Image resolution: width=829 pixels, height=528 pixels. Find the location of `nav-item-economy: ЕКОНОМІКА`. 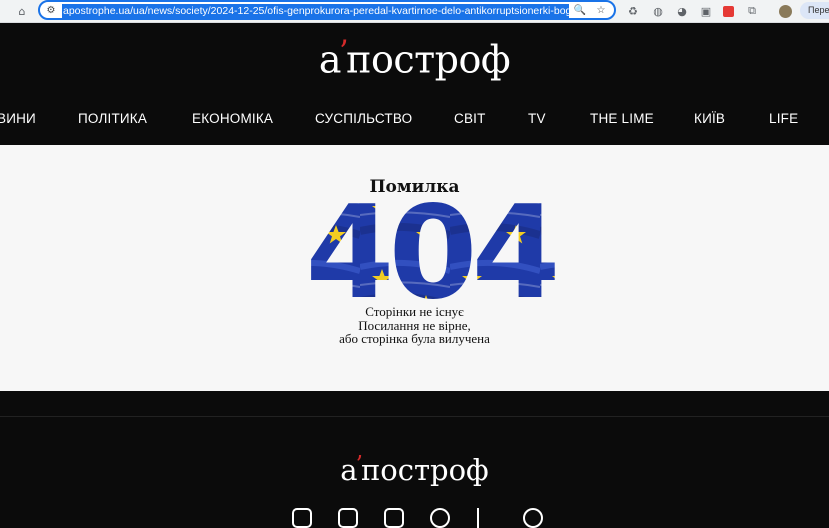

nav-item-economy: ЕКОНОМІКА is located at coordinates (232, 118).